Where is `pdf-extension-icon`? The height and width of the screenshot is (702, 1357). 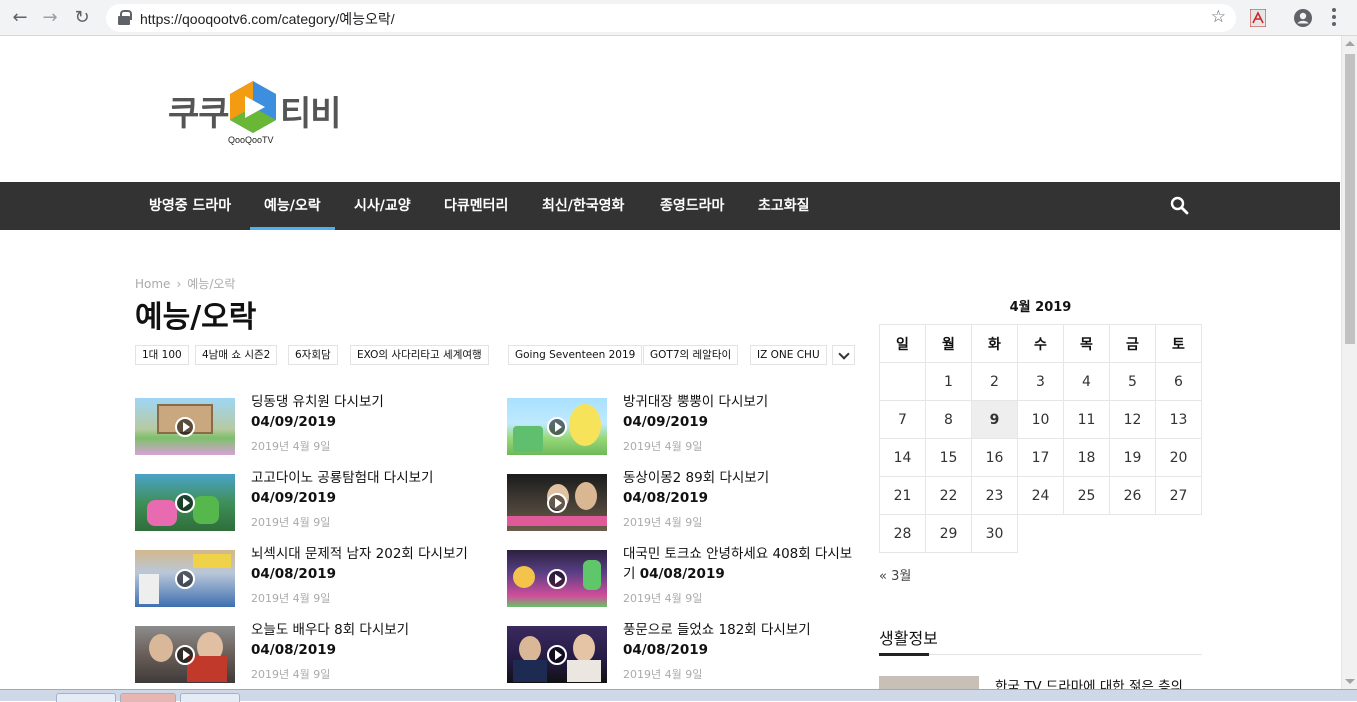
pdf-extension-icon is located at coordinates (1258, 18).